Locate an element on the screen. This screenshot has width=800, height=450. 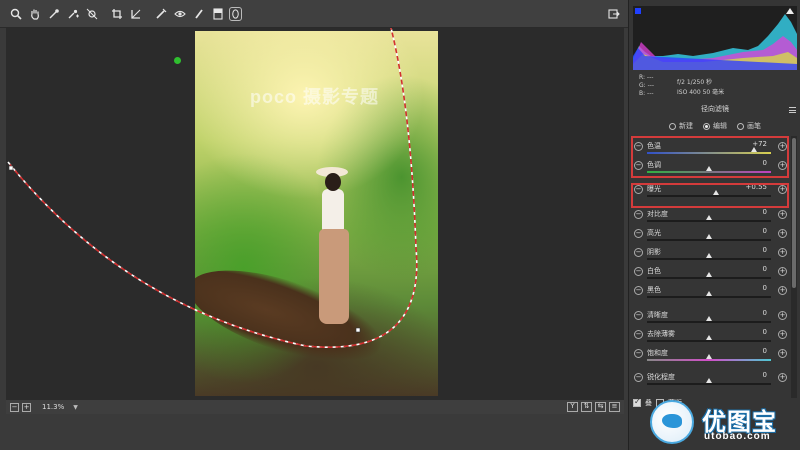
shadow-clip-indicator is located at coordinates (638, 11).